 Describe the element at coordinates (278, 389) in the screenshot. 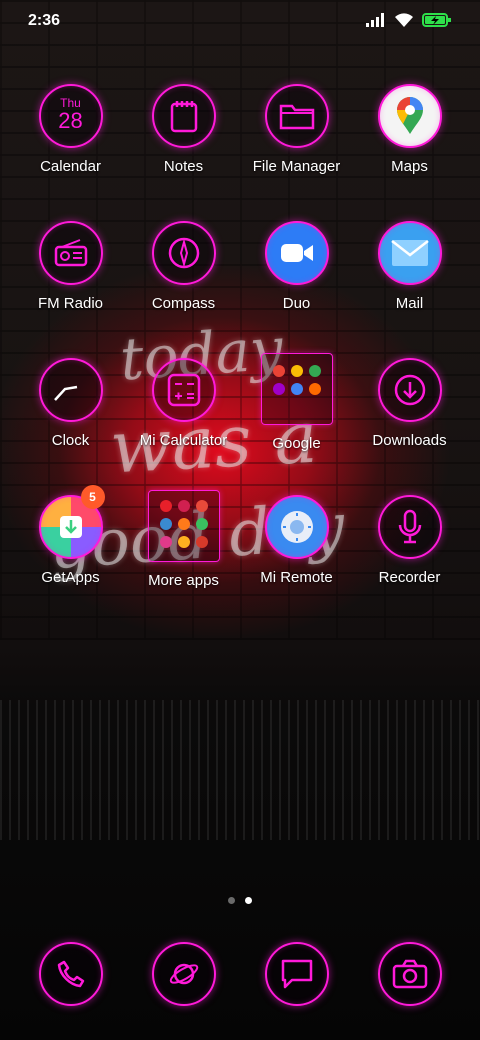

I see `podcasts-icon` at that location.